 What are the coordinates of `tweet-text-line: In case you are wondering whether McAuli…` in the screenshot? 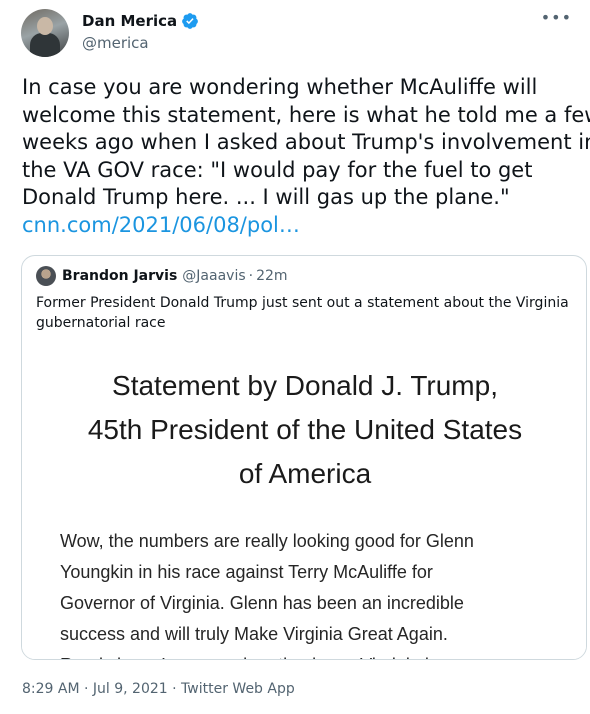 It's located at (280, 87).